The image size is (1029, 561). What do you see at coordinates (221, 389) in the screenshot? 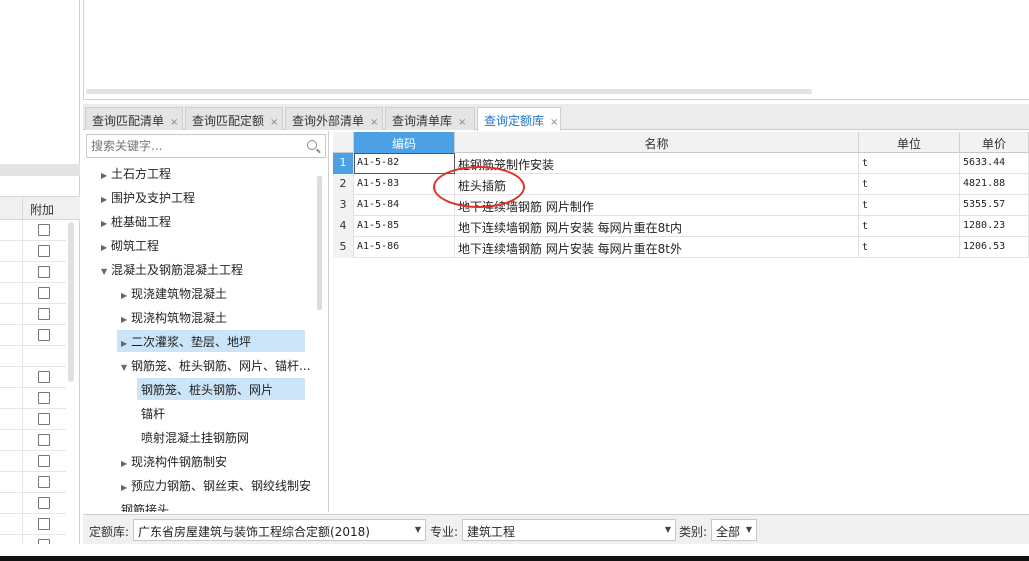
I see `tree-item: 钢筋笼、桩头钢筋、网片` at bounding box center [221, 389].